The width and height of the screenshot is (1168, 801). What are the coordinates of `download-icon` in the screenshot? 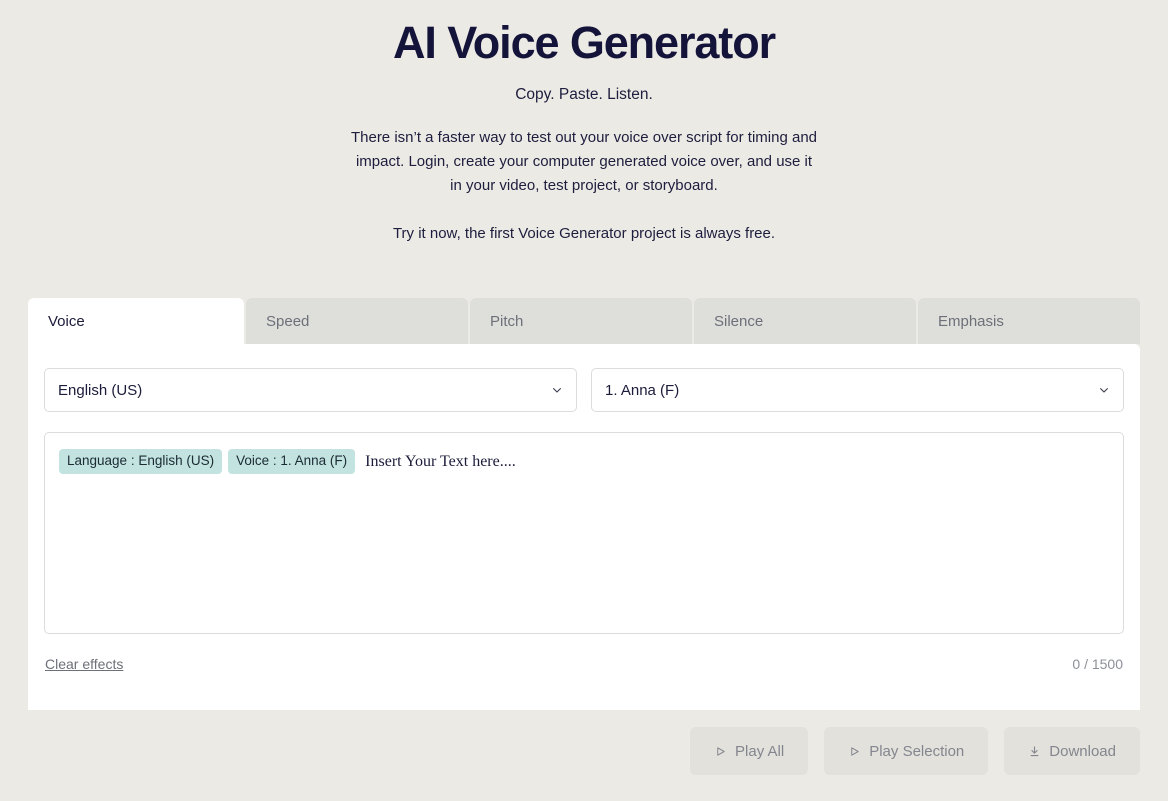 It's located at (1034, 751).